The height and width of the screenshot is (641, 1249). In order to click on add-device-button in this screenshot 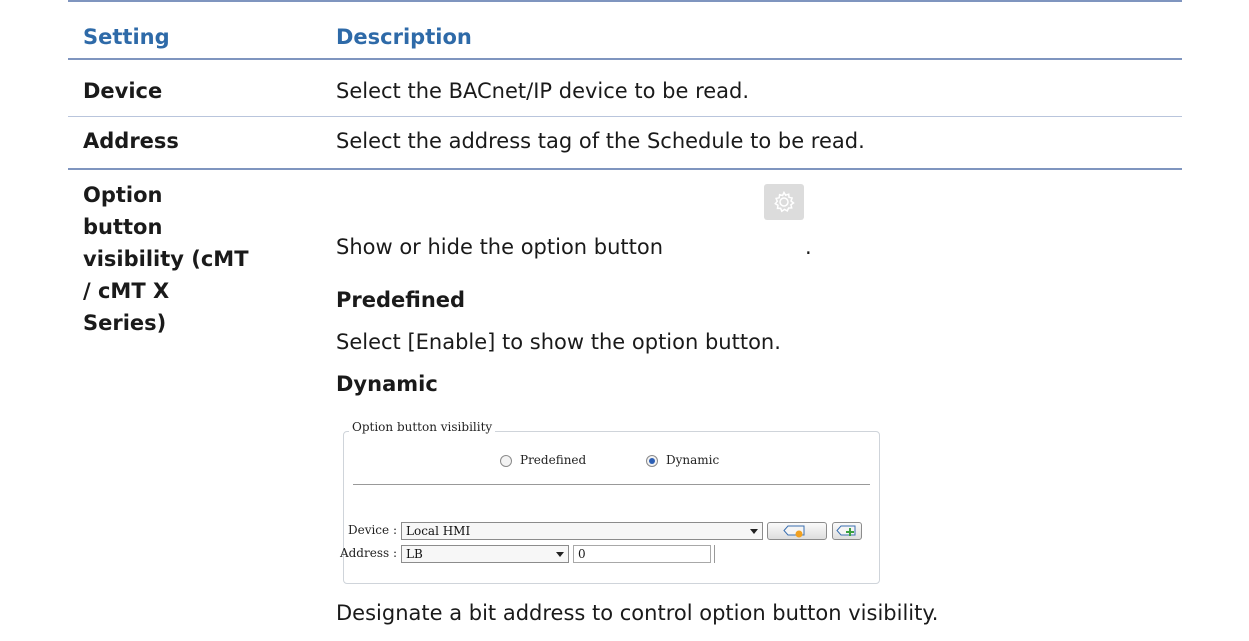, I will do `click(847, 531)`.